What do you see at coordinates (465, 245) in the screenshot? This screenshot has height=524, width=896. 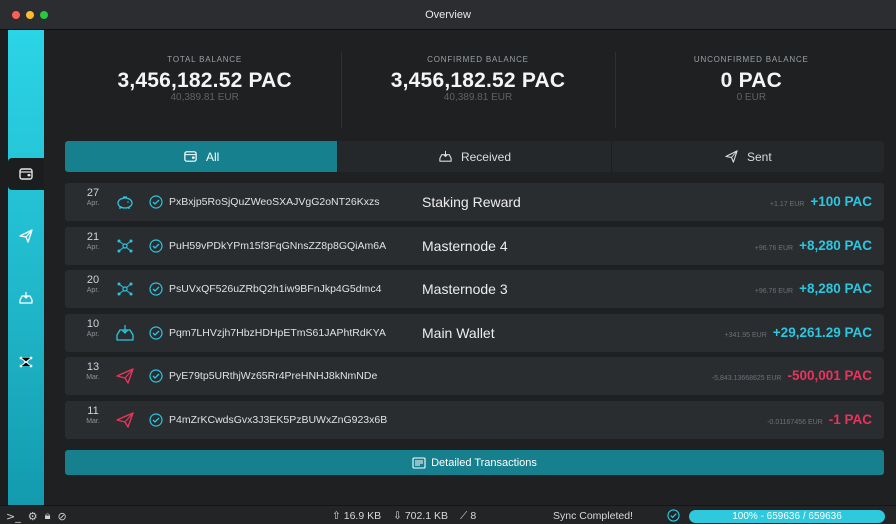 I see `transaction-label: Masternode 4` at bounding box center [465, 245].